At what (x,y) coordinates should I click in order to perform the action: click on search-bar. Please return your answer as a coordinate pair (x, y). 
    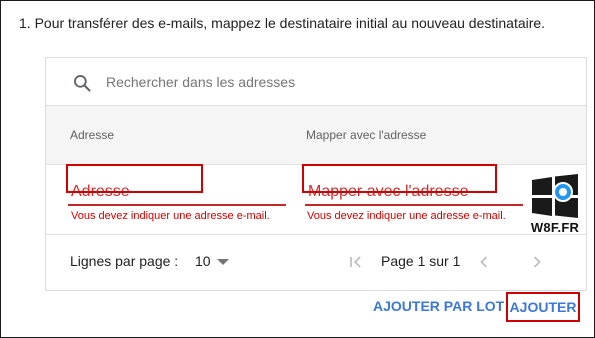
    Looking at the image, I should click on (316, 82).